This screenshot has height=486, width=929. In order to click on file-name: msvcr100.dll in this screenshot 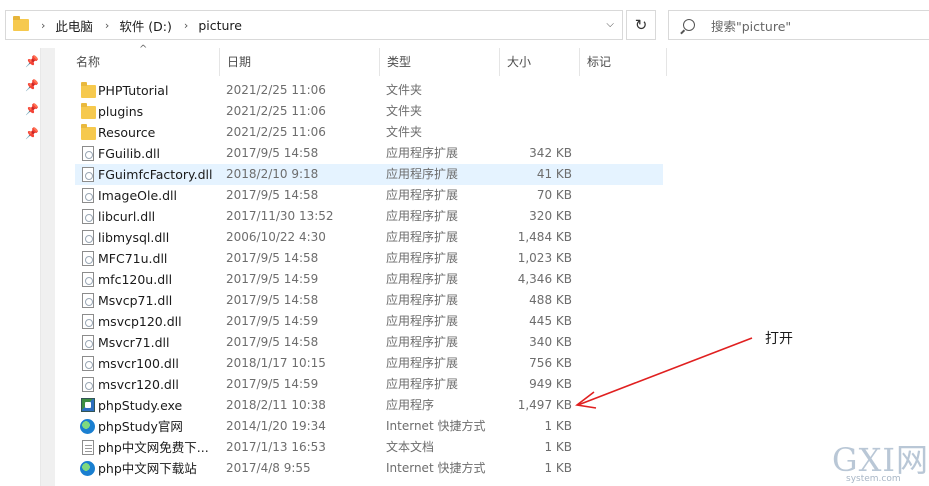, I will do `click(138, 363)`.